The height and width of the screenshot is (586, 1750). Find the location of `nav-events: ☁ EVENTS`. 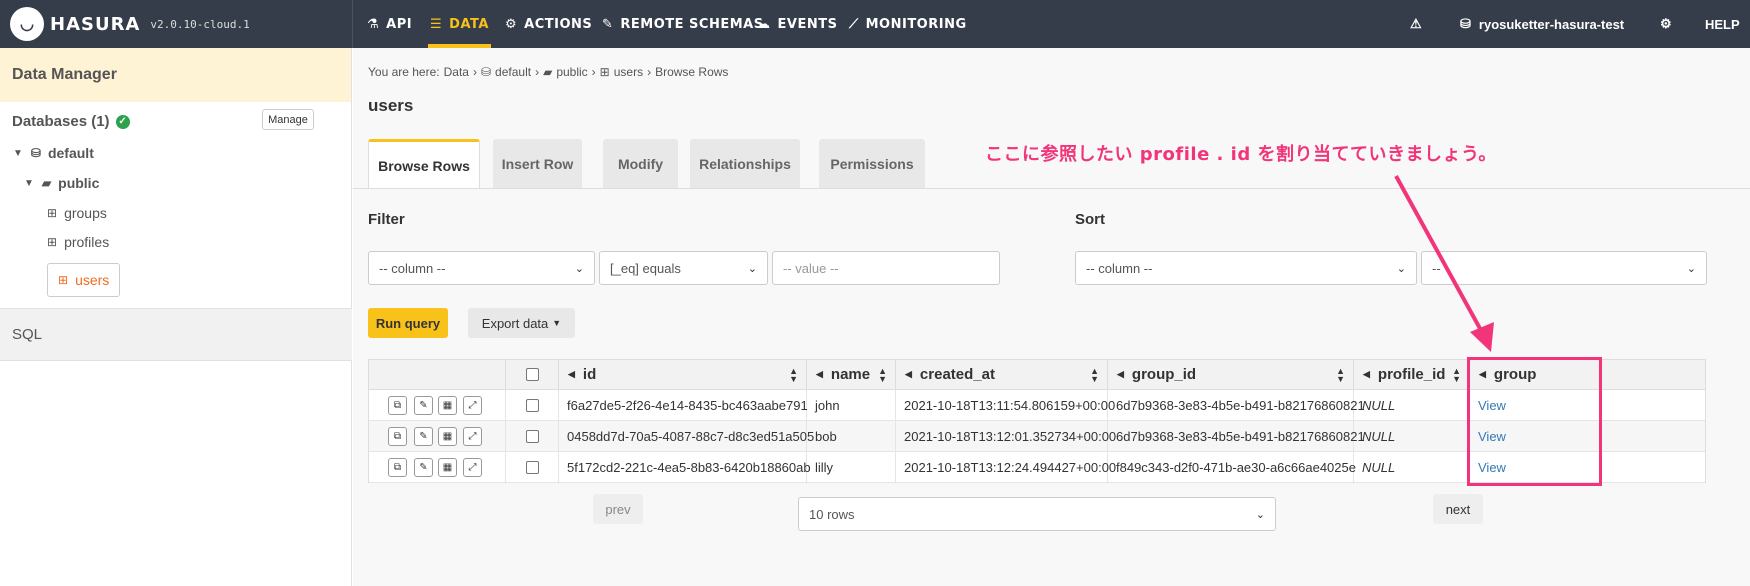

nav-events: ☁ EVENTS is located at coordinates (797, 24).